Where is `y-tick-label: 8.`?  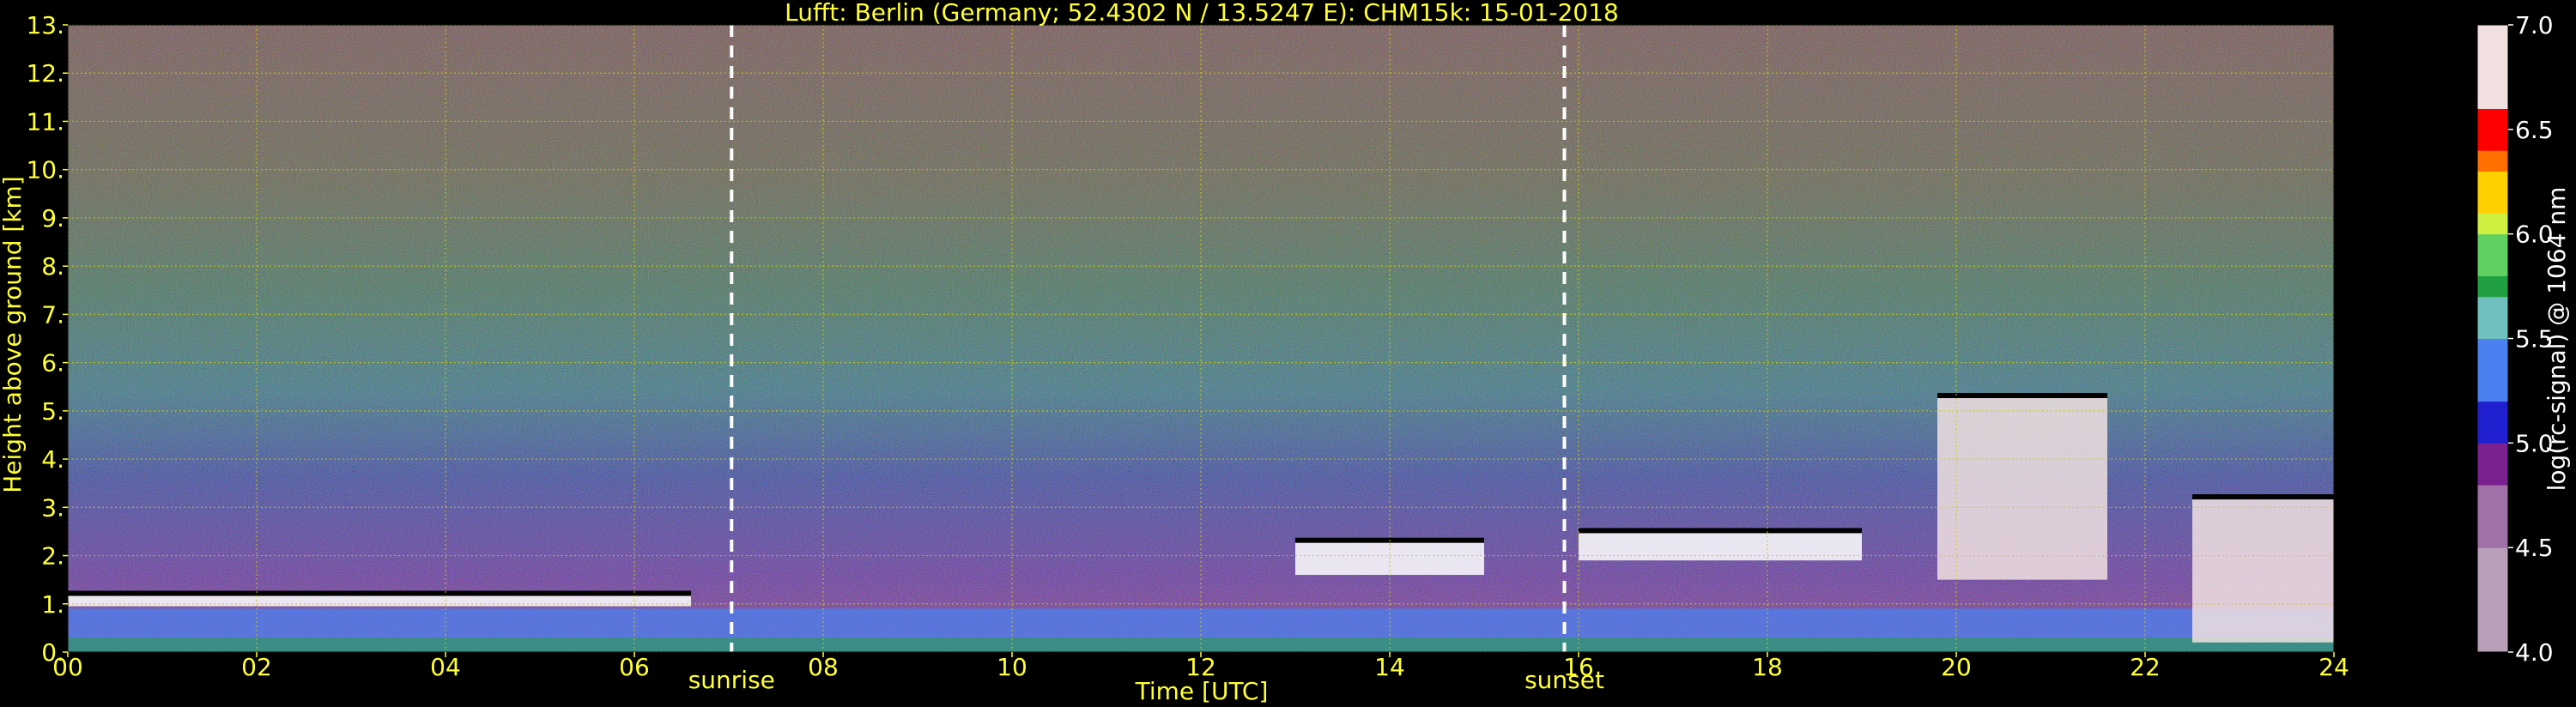
y-tick-label: 8. is located at coordinates (52, 266).